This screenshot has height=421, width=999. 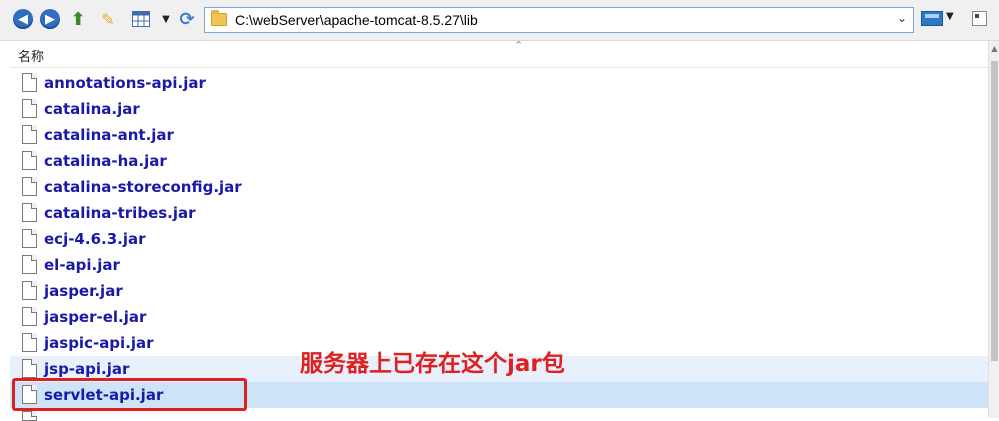 I want to click on vertical-scrollbar: ▲, so click(x=993, y=229).